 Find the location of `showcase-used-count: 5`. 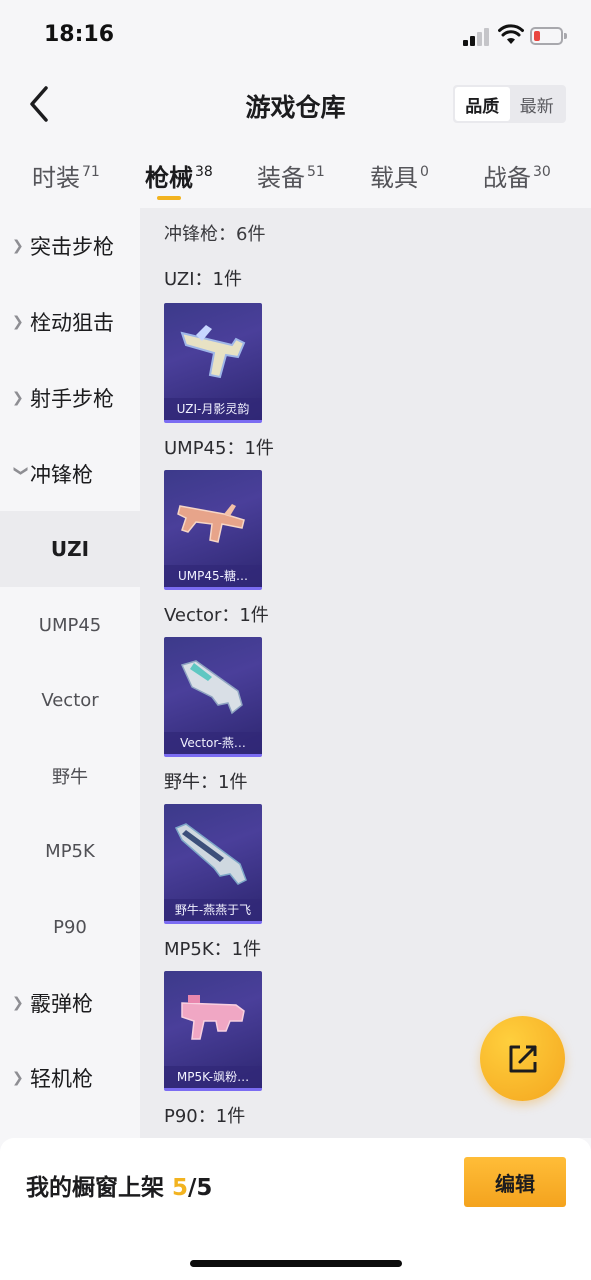

showcase-used-count: 5 is located at coordinates (180, 1188).